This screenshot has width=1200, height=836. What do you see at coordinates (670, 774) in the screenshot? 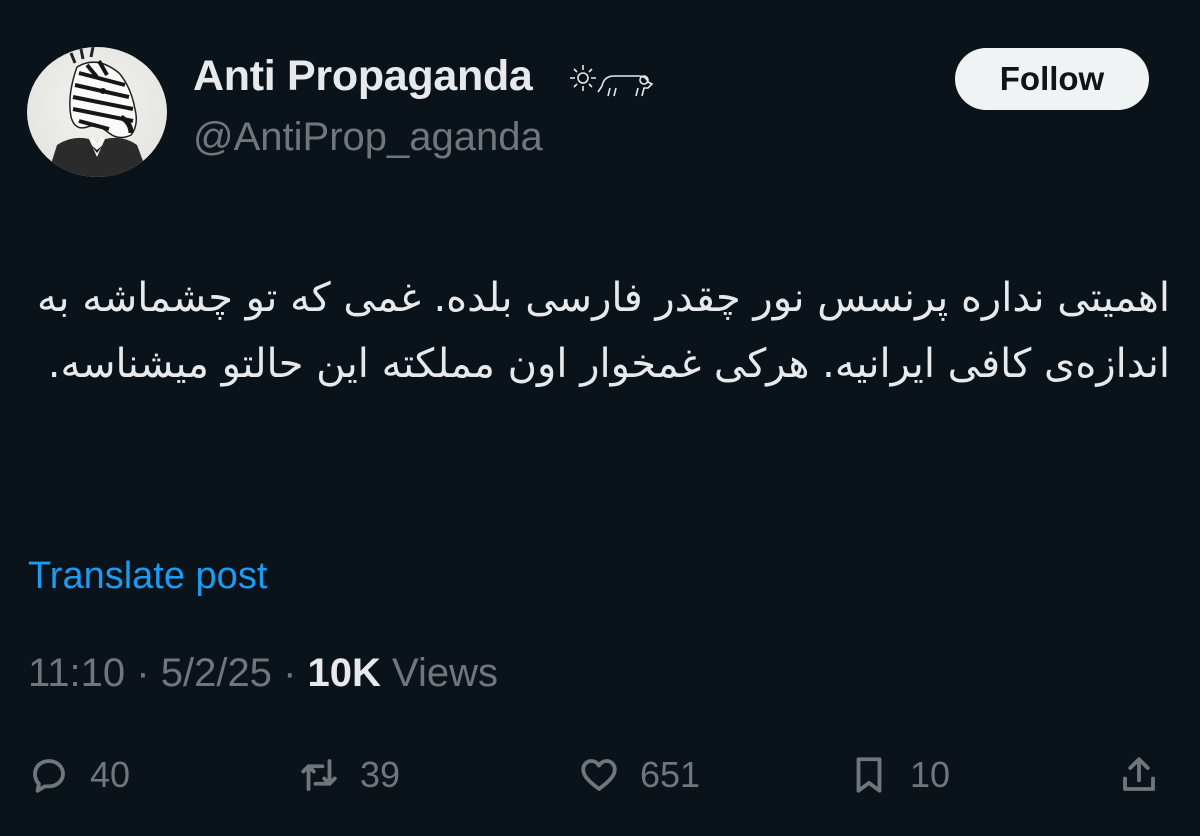
I see `like-count: 651` at bounding box center [670, 774].